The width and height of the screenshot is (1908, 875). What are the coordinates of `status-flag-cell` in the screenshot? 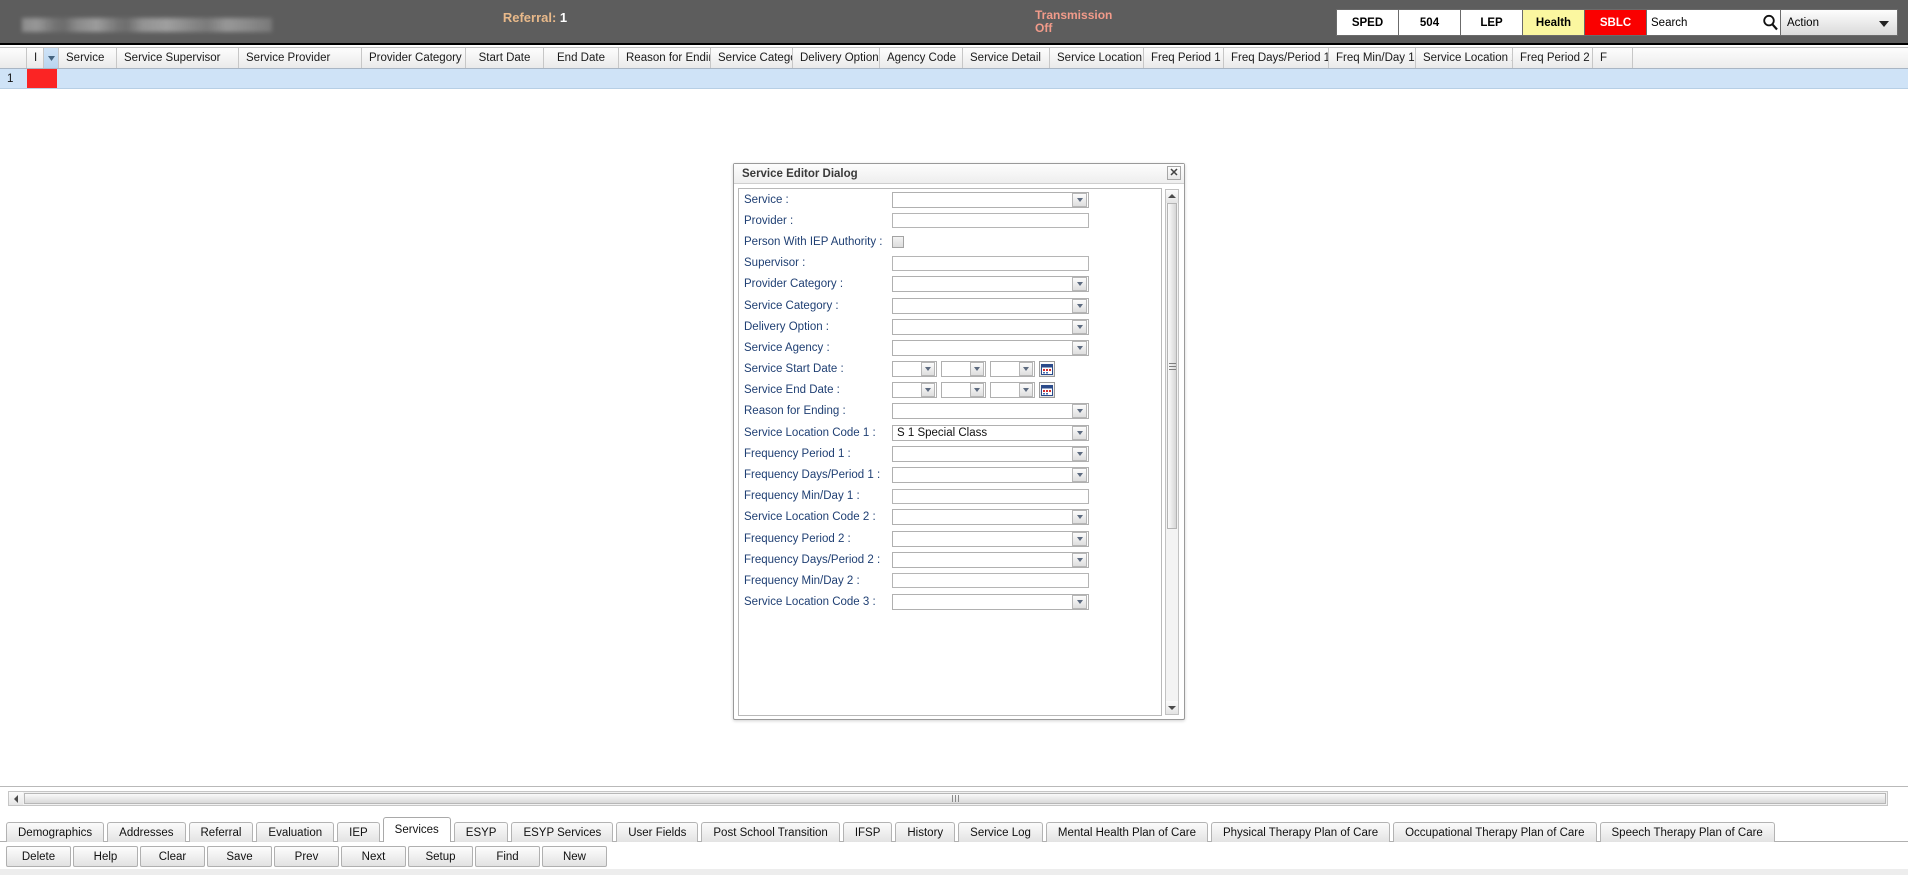 It's located at (42, 78).